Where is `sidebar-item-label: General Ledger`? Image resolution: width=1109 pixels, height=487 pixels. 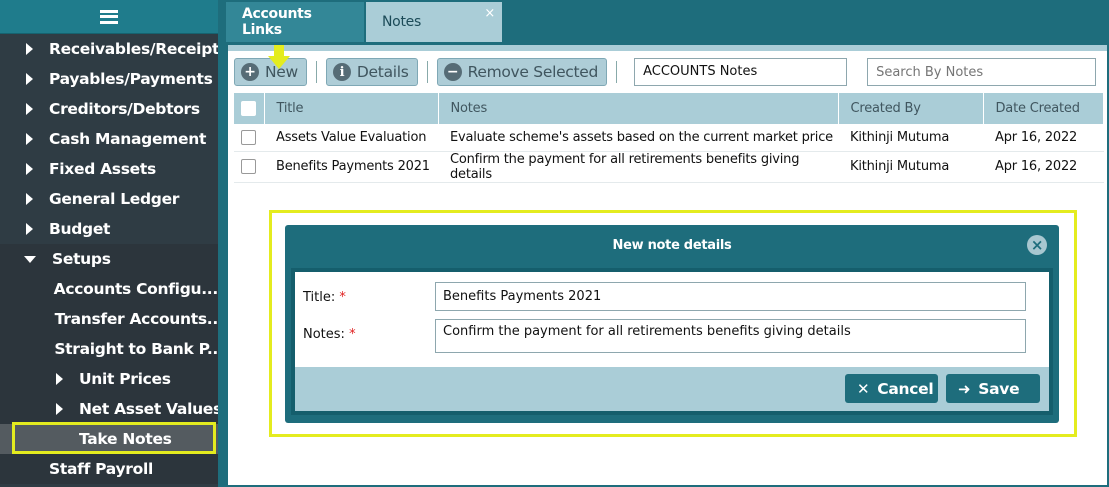 sidebar-item-label: General Ledger is located at coordinates (114, 199).